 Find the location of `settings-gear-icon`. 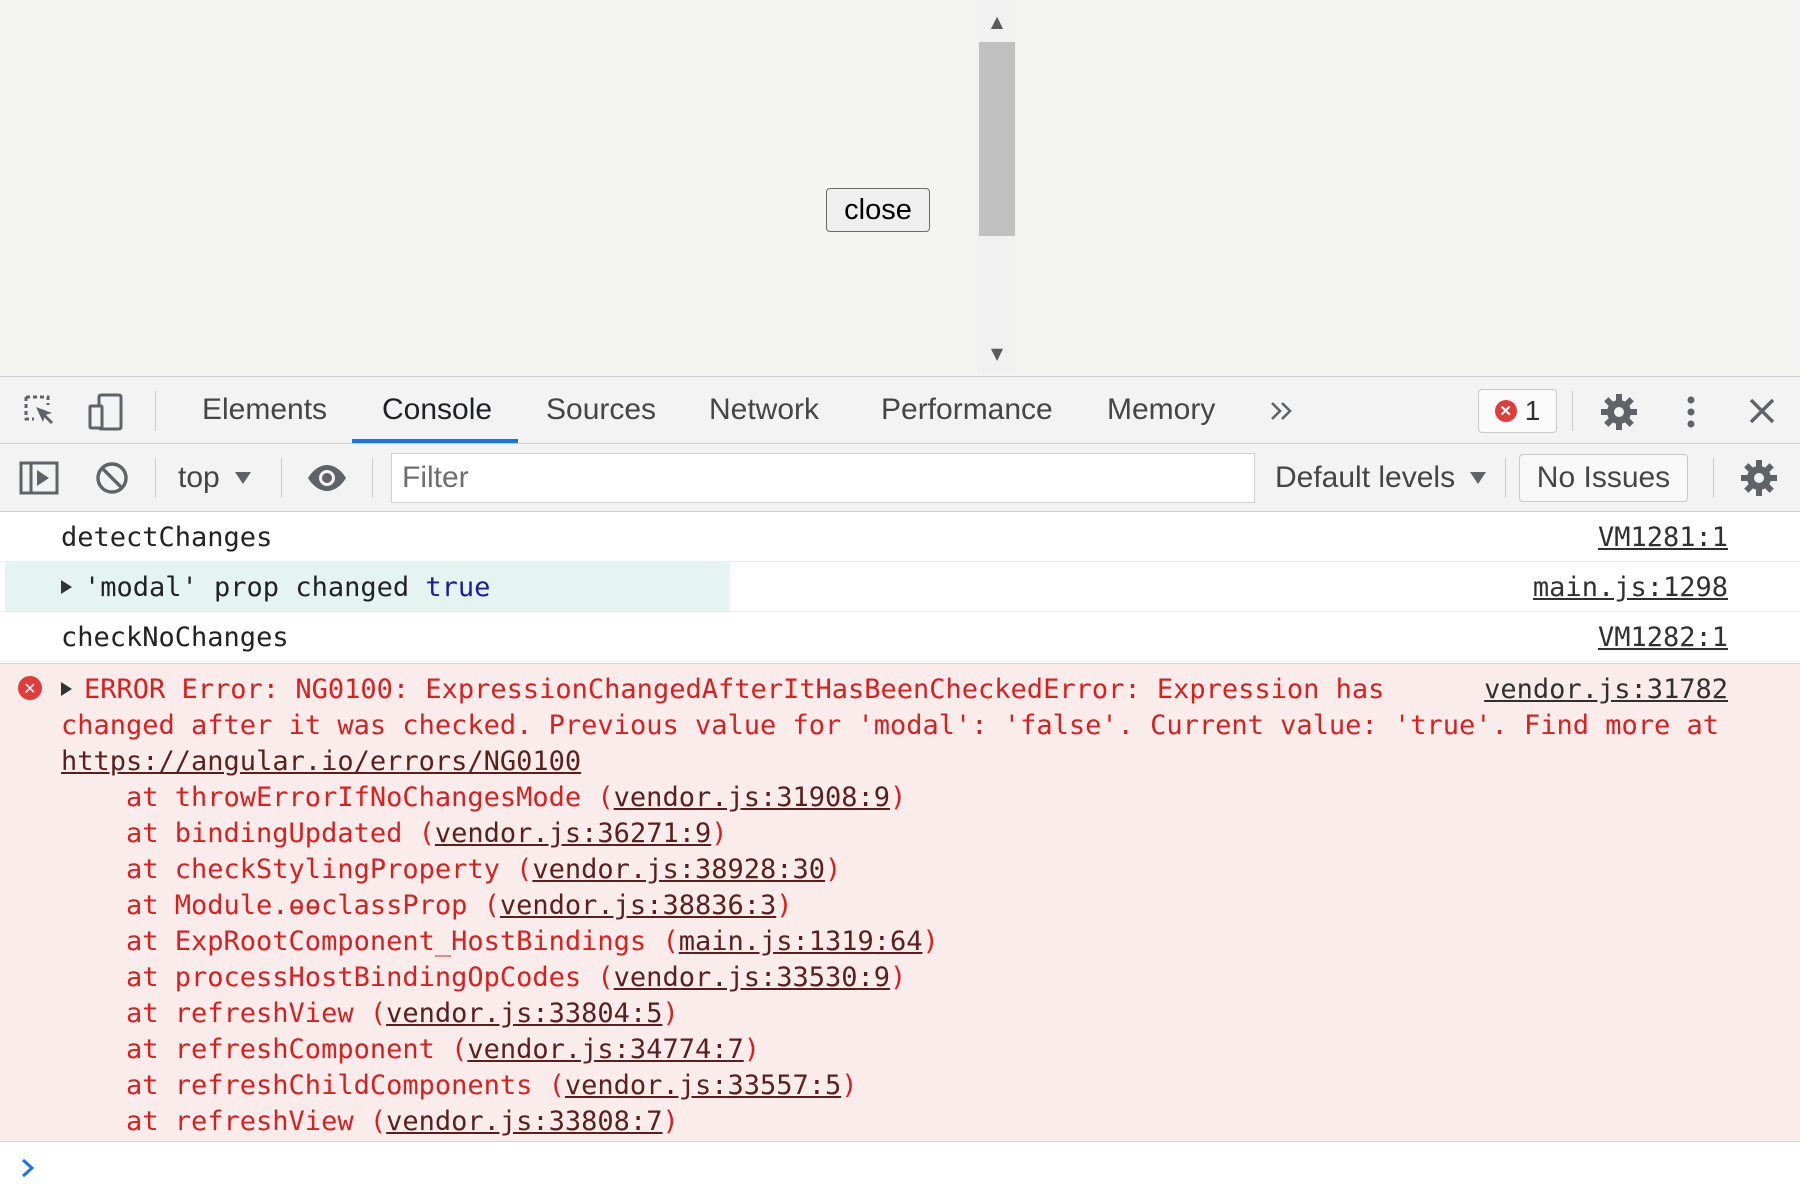

settings-gear-icon is located at coordinates (1619, 412).